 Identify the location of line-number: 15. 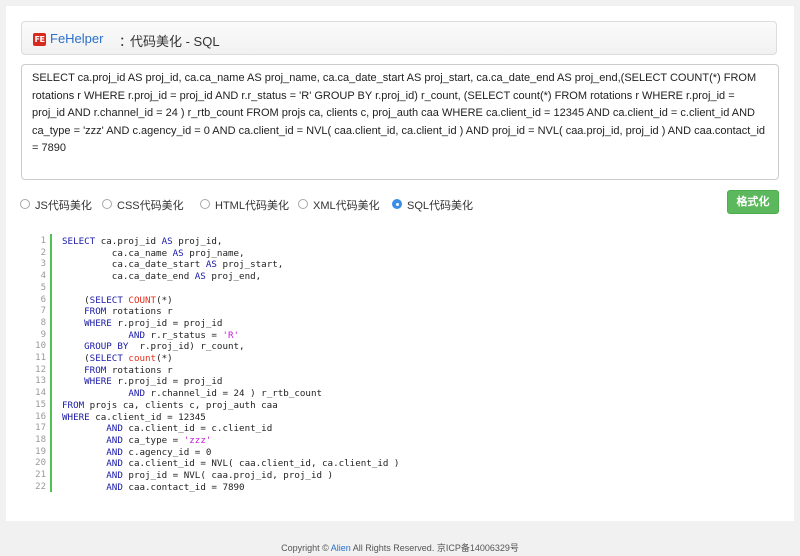
(40, 404).